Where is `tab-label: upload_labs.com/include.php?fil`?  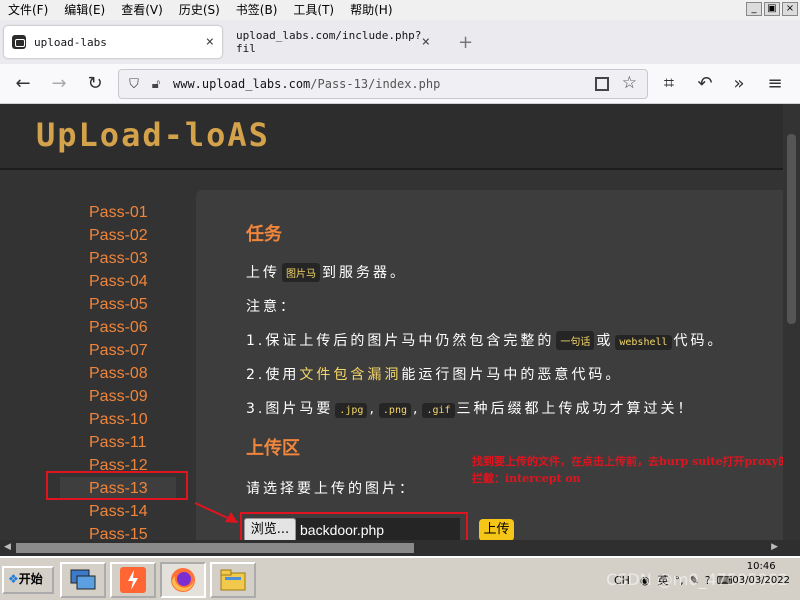 tab-label: upload_labs.com/include.php?fil is located at coordinates (329, 42).